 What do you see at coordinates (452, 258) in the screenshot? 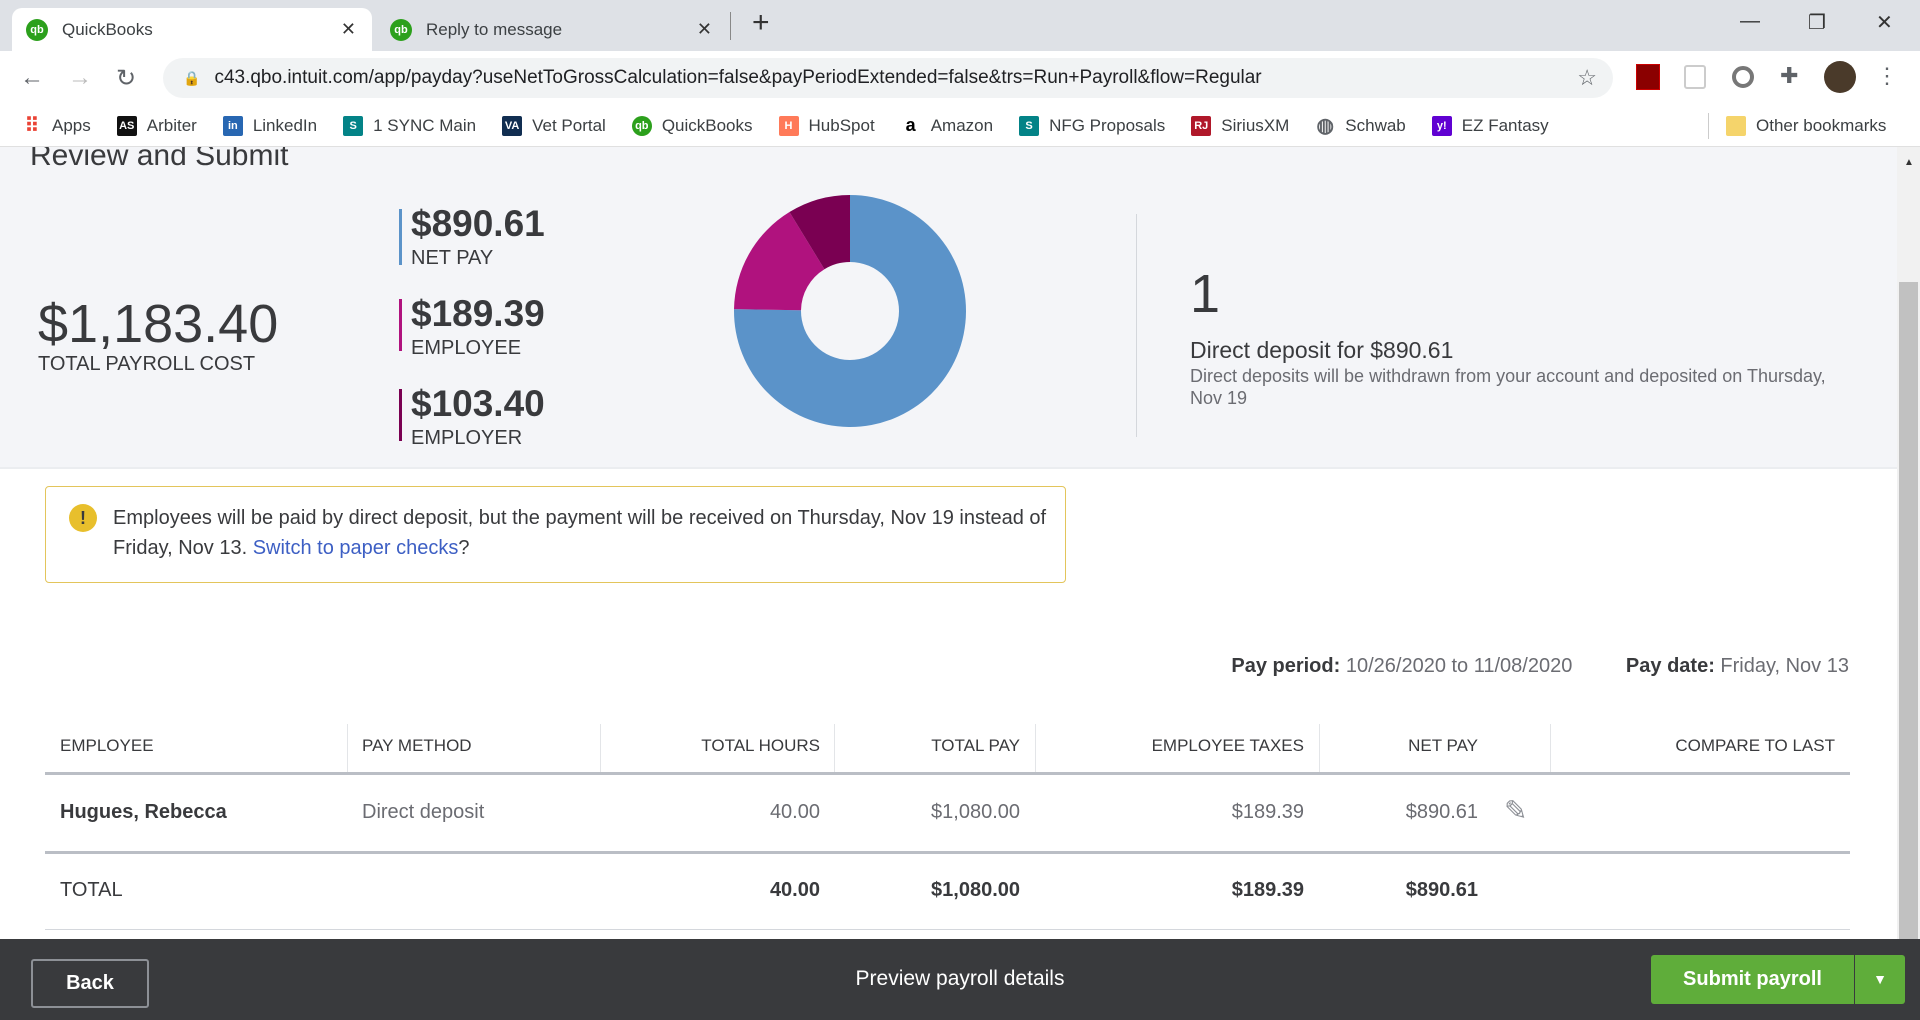
I see `net-pay-label: NET PAY` at bounding box center [452, 258].